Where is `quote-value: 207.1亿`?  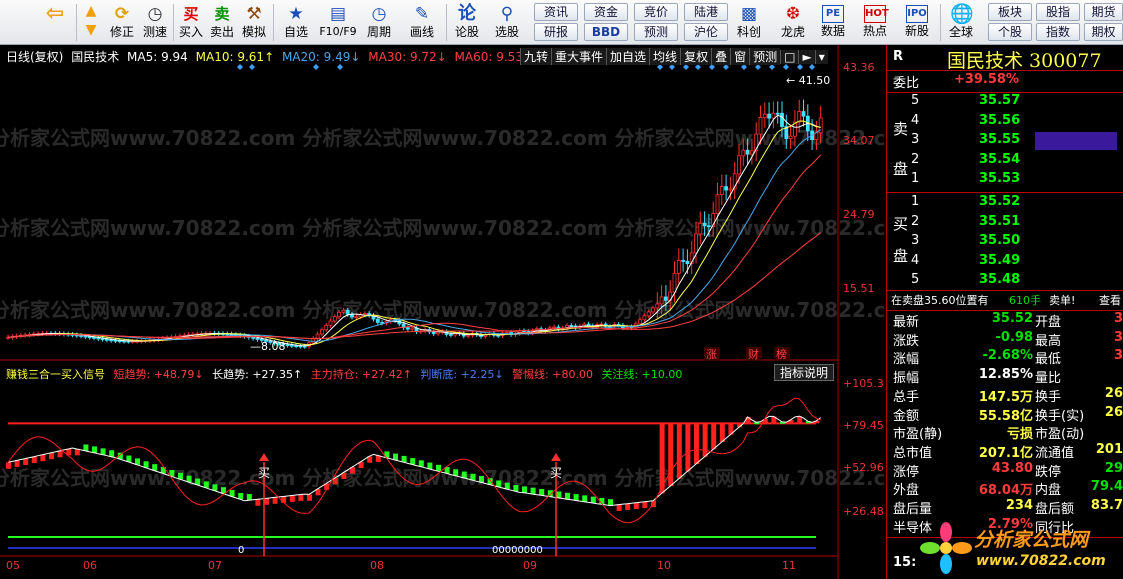
quote-value: 207.1亿 is located at coordinates (1005, 453).